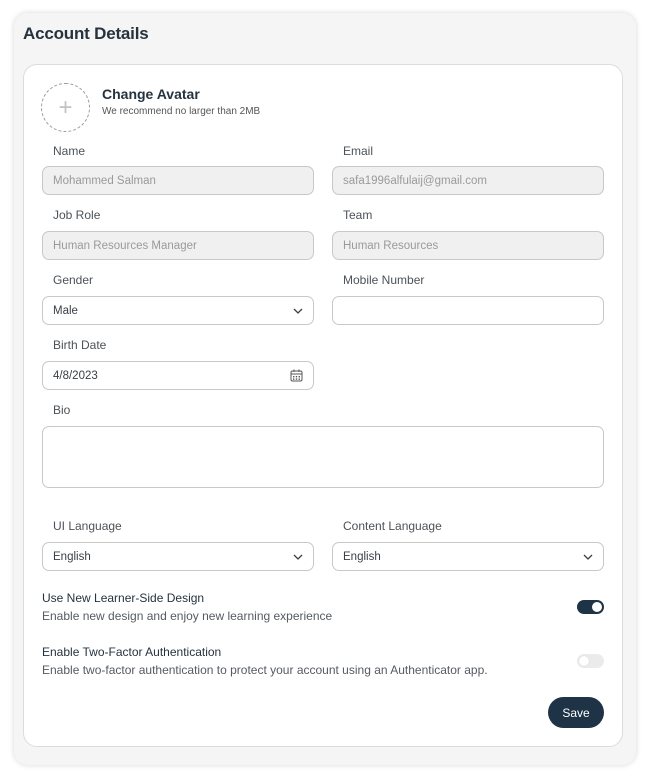 This screenshot has width=649, height=777. I want to click on mobile-number-input, so click(468, 310).